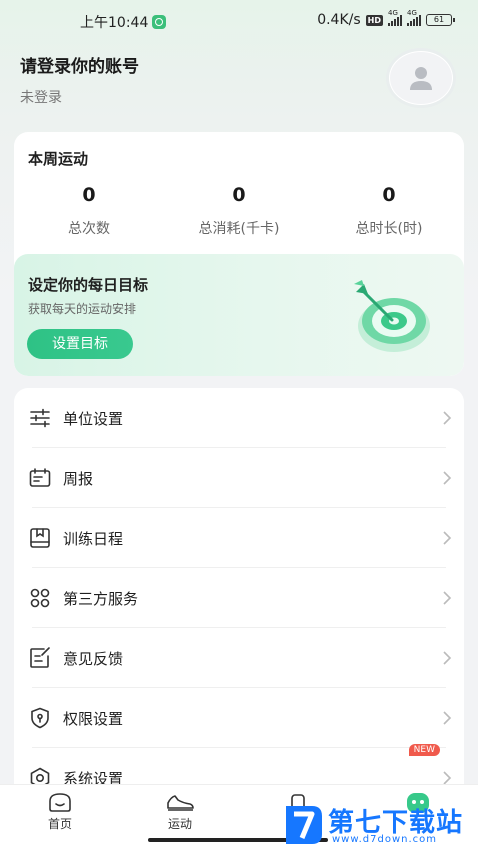 Image resolution: width=478 pixels, height=850 pixels. What do you see at coordinates (114, 23) in the screenshot?
I see `status-time: 上午10:44` at bounding box center [114, 23].